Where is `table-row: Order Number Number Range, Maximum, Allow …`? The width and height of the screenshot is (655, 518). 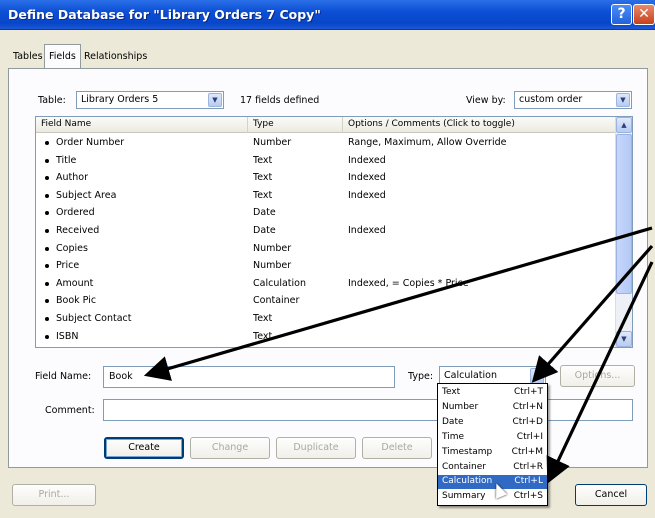 table-row: Order Number Number Range, Maximum, Allow … is located at coordinates (326, 143).